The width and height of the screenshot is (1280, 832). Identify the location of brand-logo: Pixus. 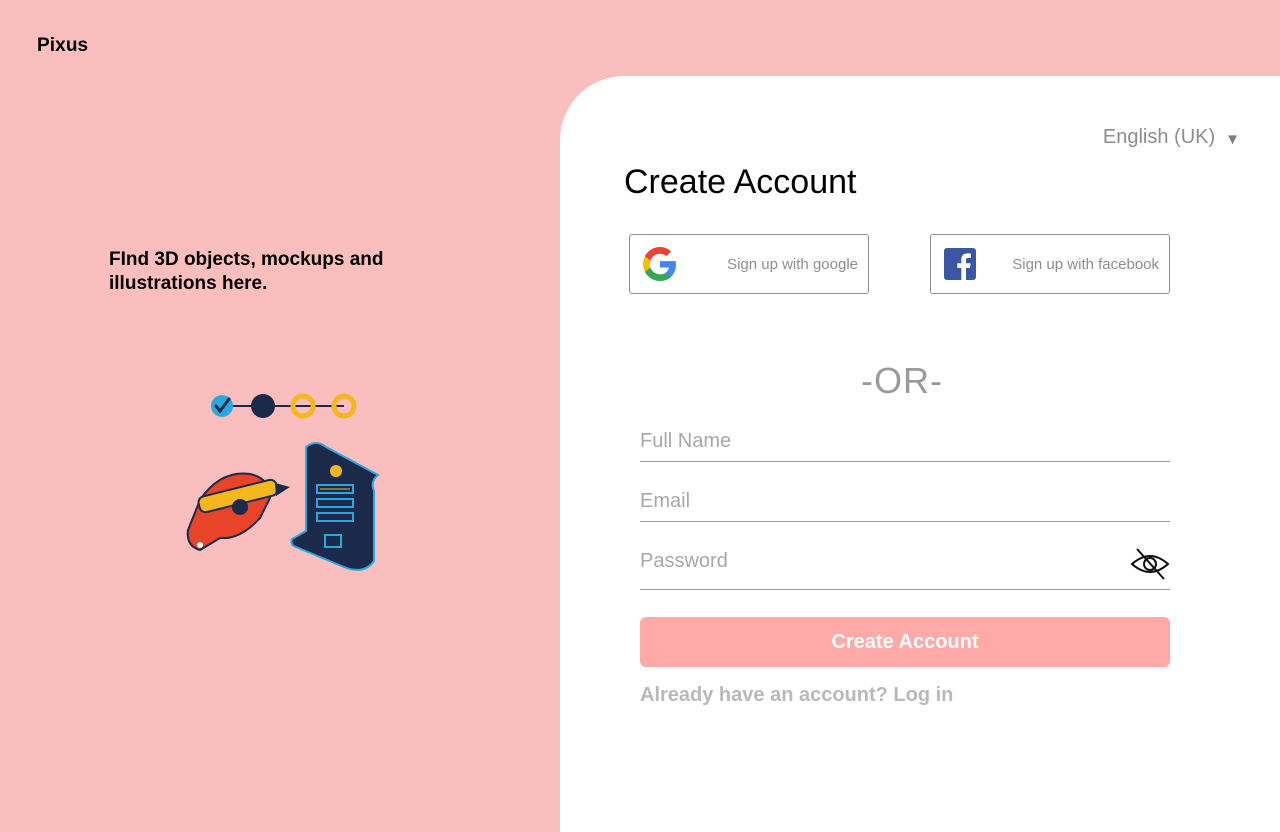
(62, 46).